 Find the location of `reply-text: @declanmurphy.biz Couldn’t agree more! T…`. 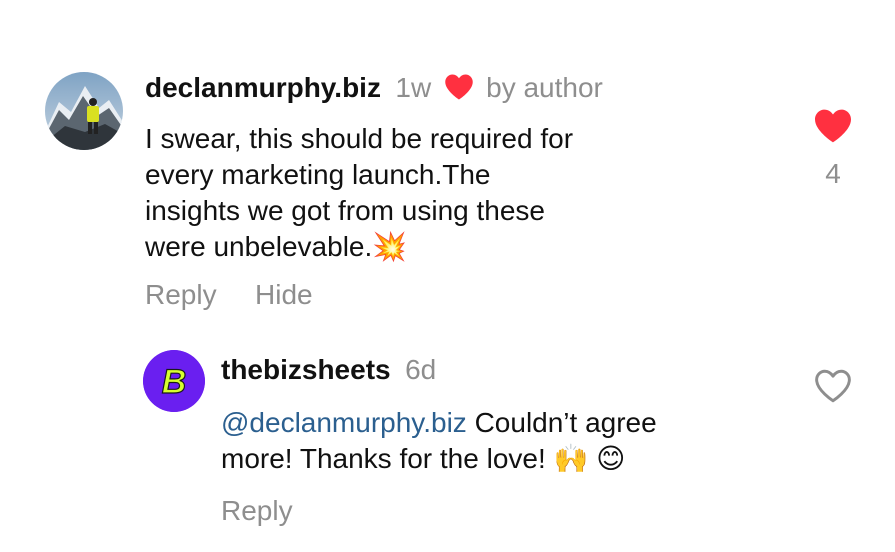

reply-text: @declanmurphy.biz Couldn’t agree more! T… is located at coordinates (501, 441).